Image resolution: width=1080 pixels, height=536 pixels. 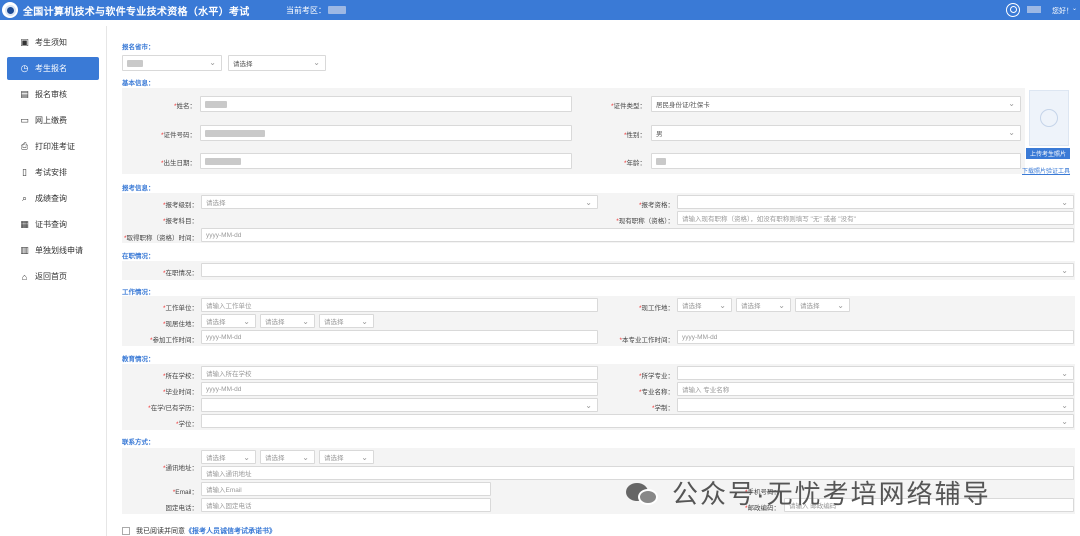 I want to click on education-select, so click(x=399, y=405).